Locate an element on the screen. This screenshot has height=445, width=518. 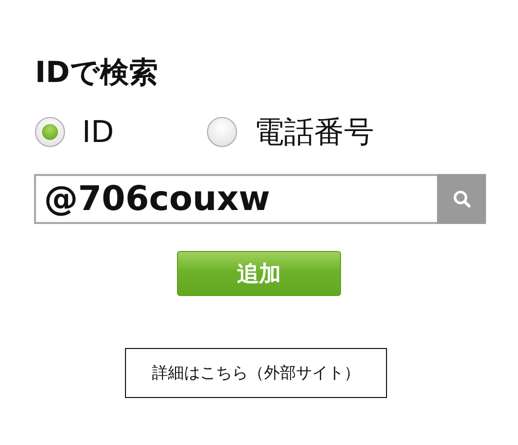
search-field: @706couxw is located at coordinates (235, 199).